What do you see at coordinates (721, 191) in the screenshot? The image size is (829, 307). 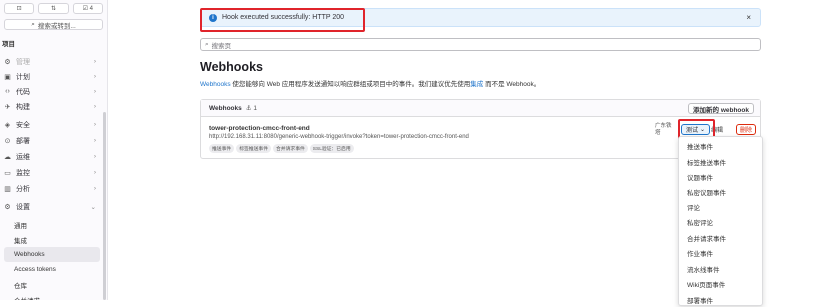 I see `dropdown-item-confidential-issue: 私密议题事件` at bounding box center [721, 191].